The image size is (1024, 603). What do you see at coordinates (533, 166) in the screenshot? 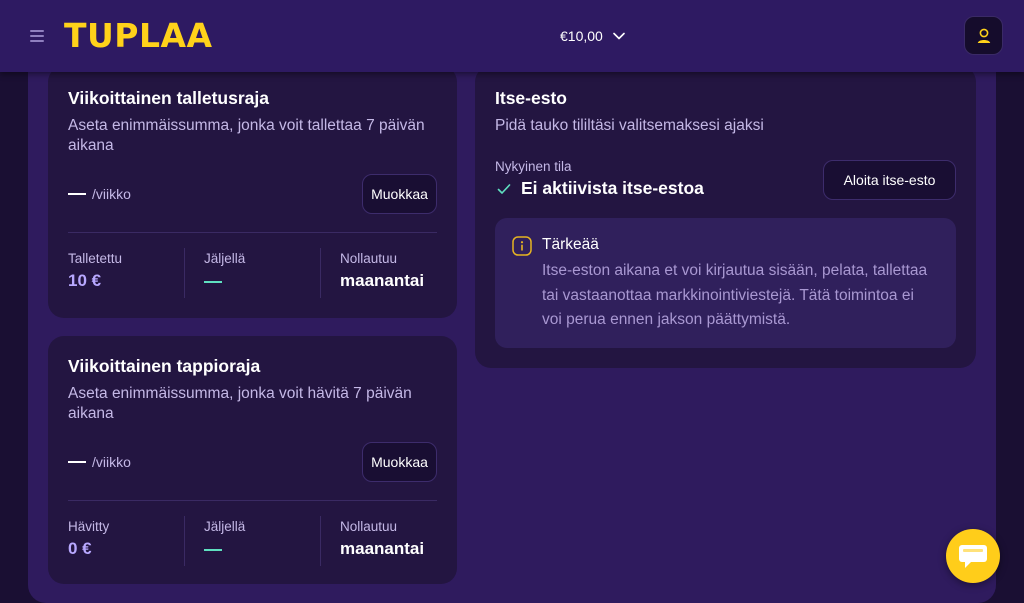
I see `current-state-label: Nykyinen tila` at bounding box center [533, 166].